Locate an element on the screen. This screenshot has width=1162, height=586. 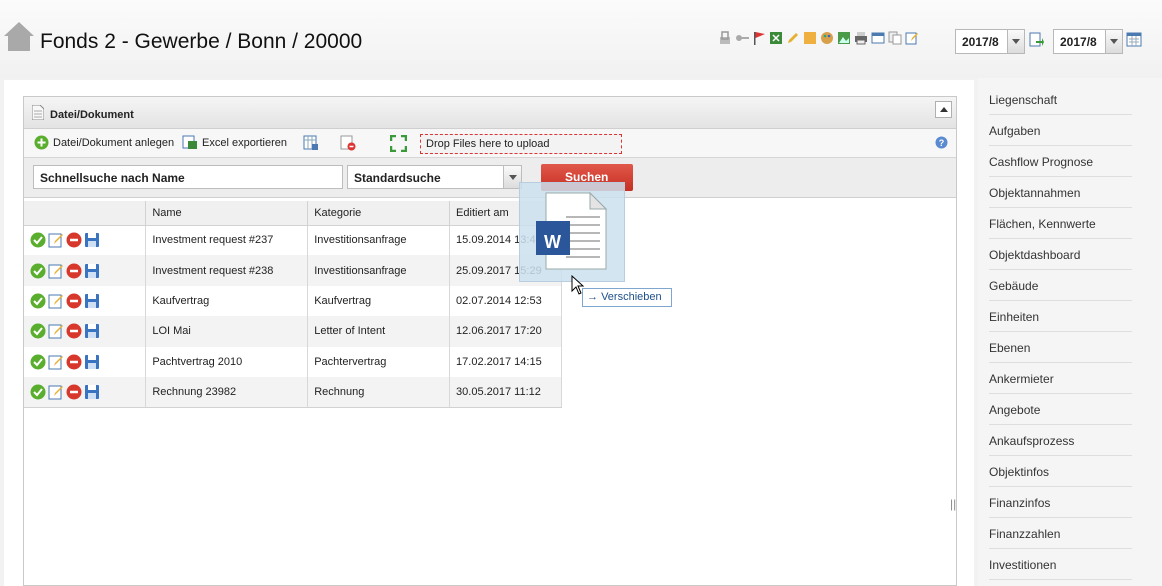
file-drop-zone: Drop Files here to upload is located at coordinates (521, 144).